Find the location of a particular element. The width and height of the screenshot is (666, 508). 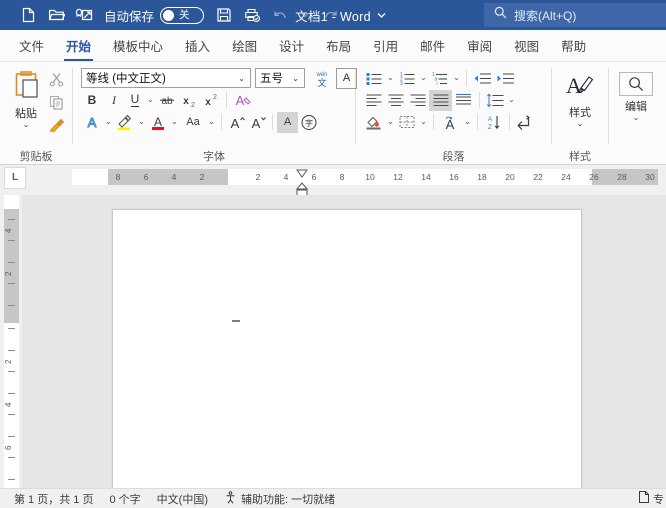

tab-layout: 布局 is located at coordinates (338, 45).